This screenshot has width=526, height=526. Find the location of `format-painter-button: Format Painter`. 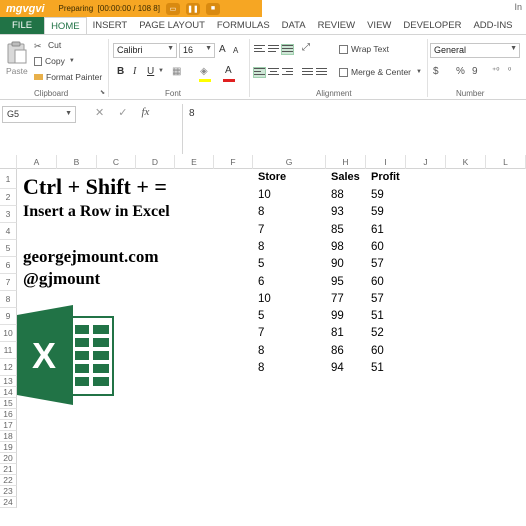

format-painter-button: Format Painter is located at coordinates (68, 77).